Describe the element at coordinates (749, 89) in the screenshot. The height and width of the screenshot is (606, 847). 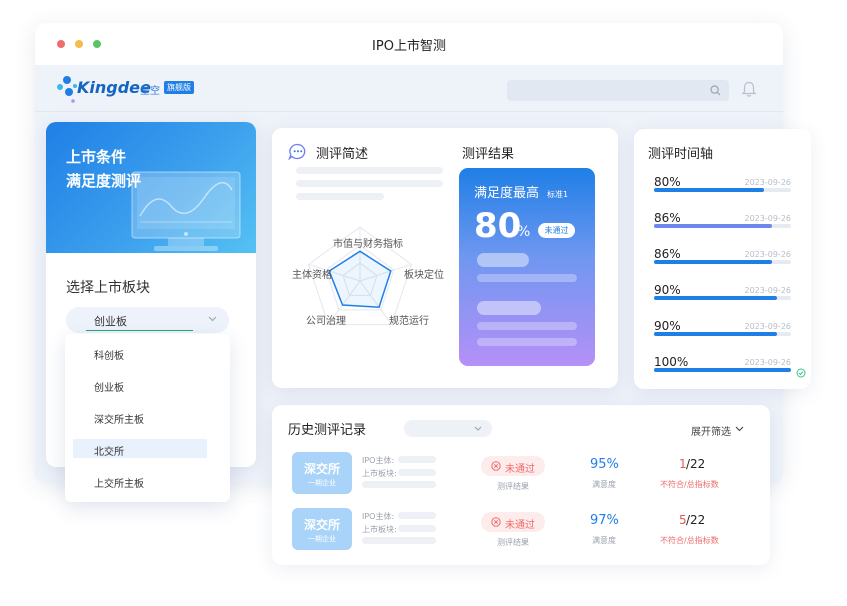
I see `bell-icon` at that location.